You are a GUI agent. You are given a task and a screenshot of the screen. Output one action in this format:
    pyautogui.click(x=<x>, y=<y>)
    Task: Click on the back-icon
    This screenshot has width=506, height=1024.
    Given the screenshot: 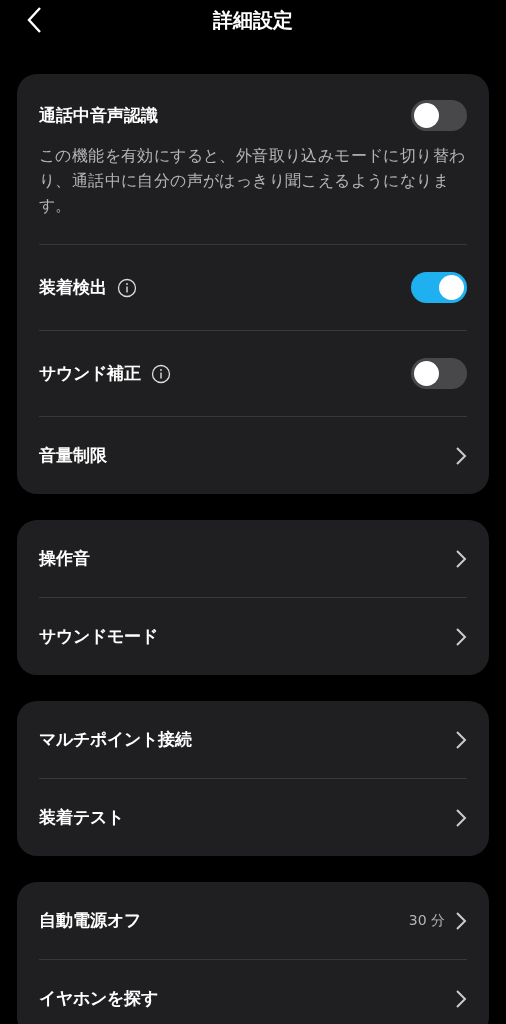 What is the action you would take?
    pyautogui.click(x=34, y=20)
    